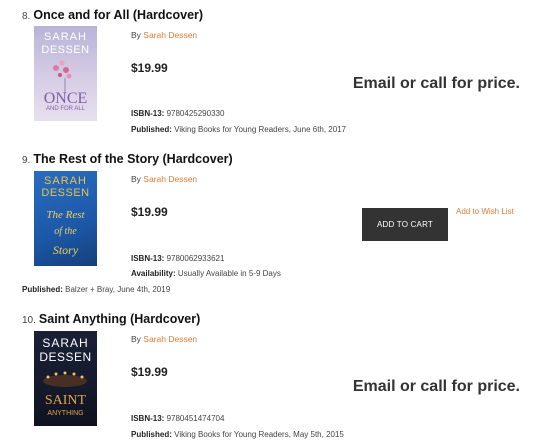 The image size is (540, 447). I want to click on published-line: Published: Balzer + Bray, June 4th, 2019, so click(96, 289).